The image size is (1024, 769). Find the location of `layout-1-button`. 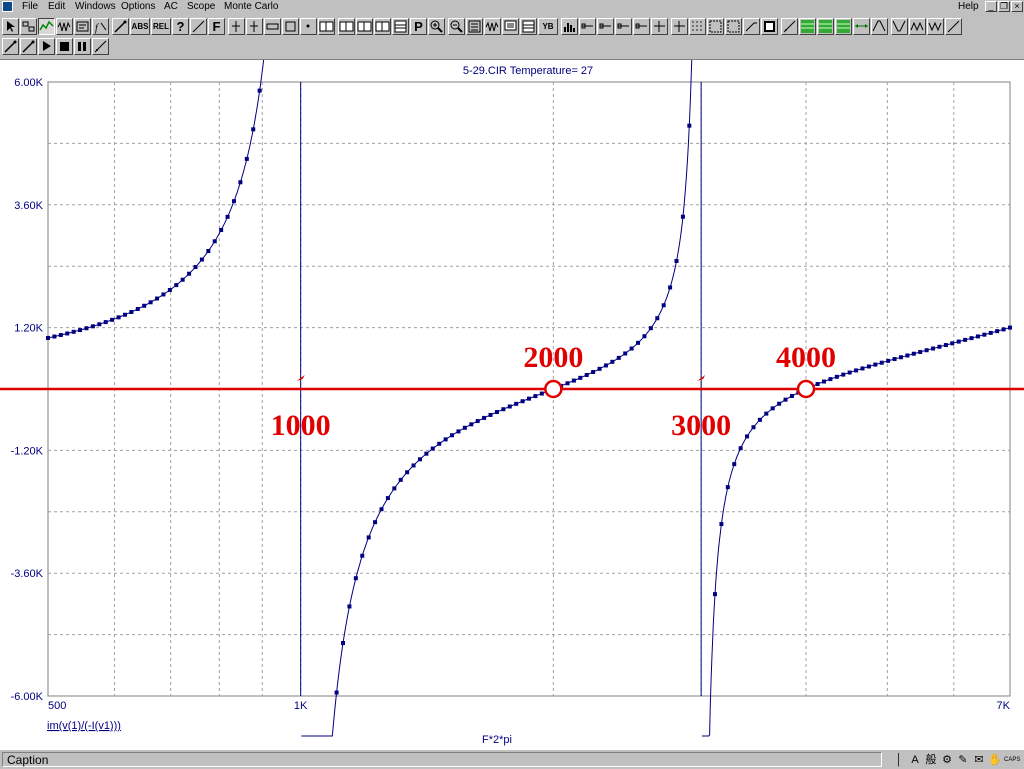

layout-1-button is located at coordinates (326, 26).